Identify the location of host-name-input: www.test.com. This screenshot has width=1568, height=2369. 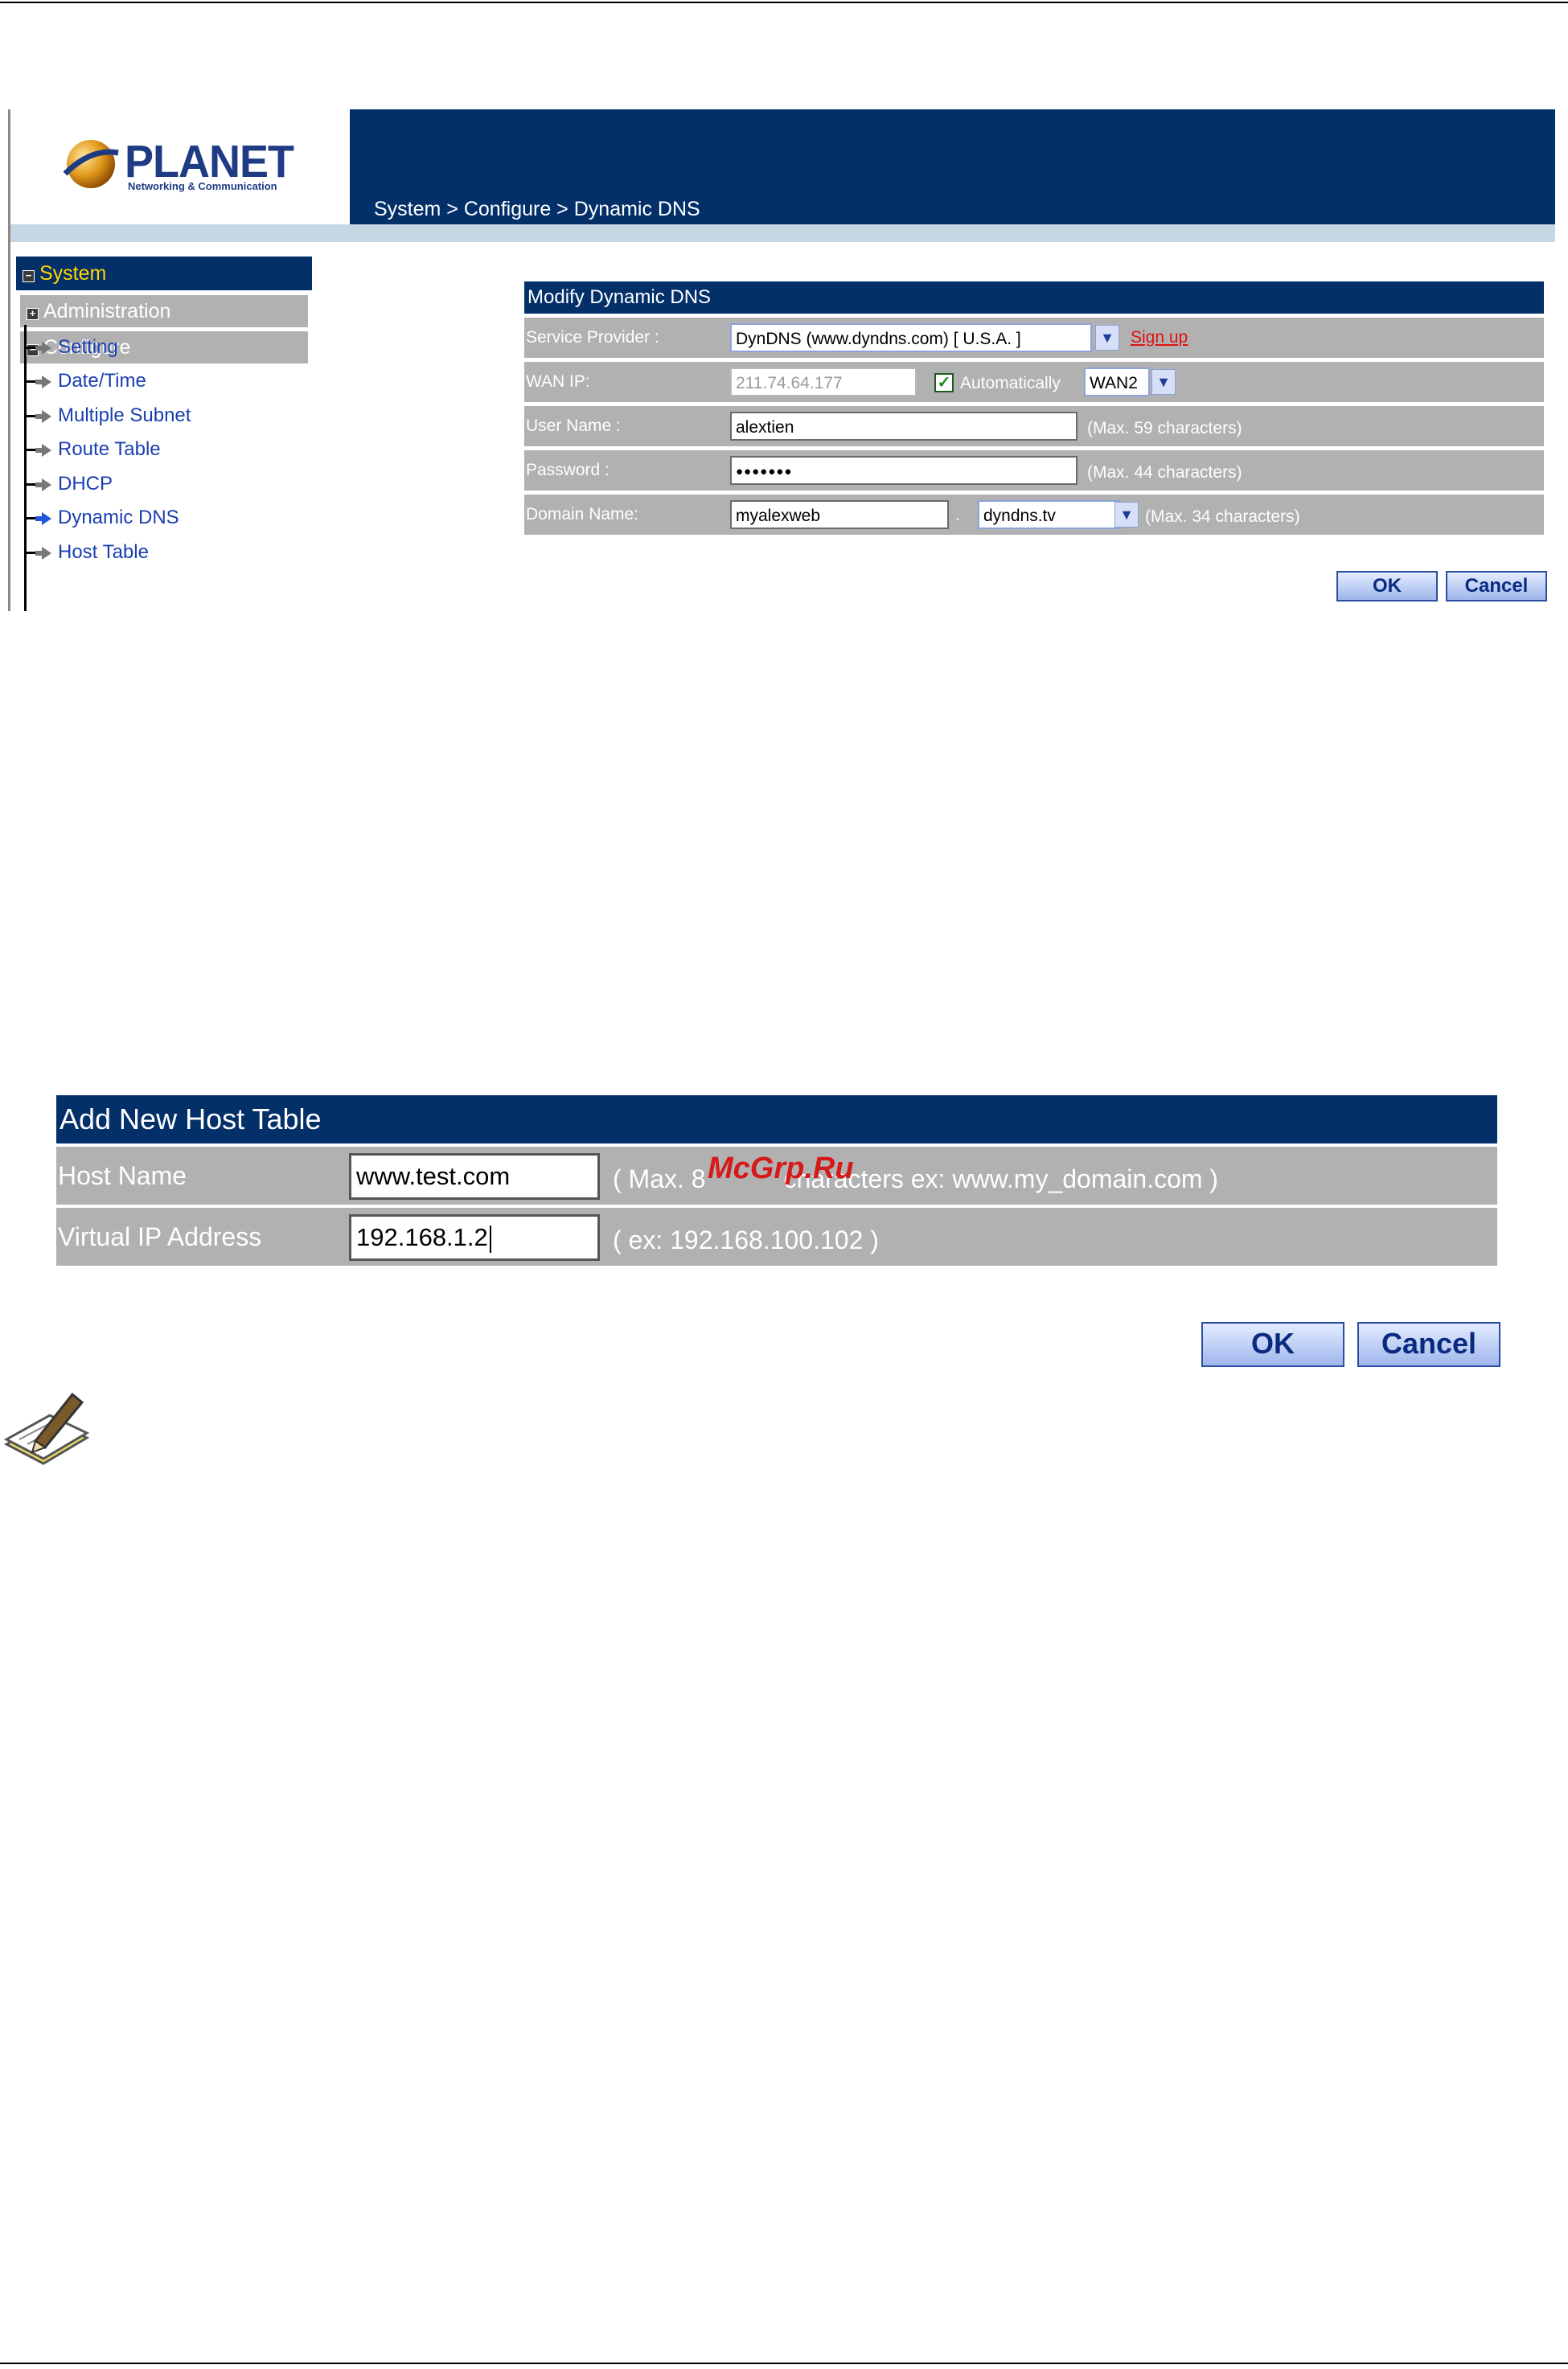
(474, 1176).